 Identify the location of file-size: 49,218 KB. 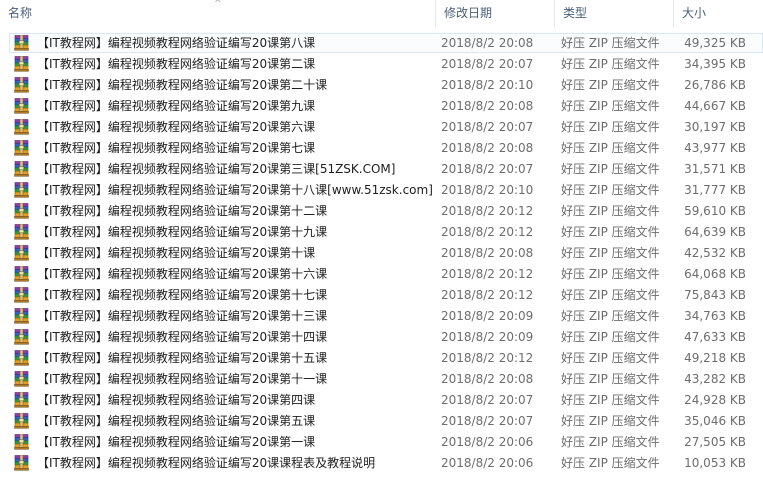
(715, 358).